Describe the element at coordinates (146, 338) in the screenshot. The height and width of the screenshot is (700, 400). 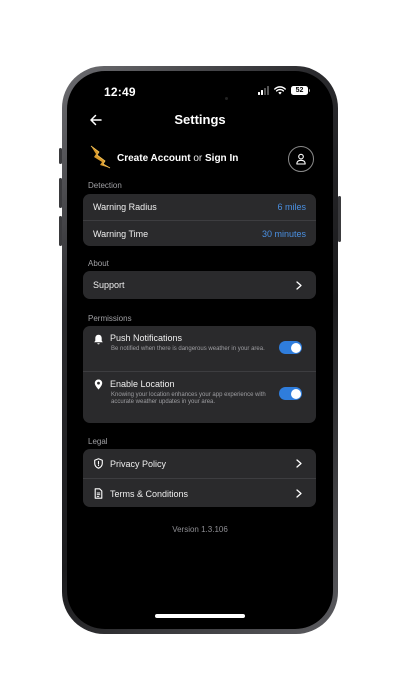
I see `push-notifications-label: Push Notifications` at that location.